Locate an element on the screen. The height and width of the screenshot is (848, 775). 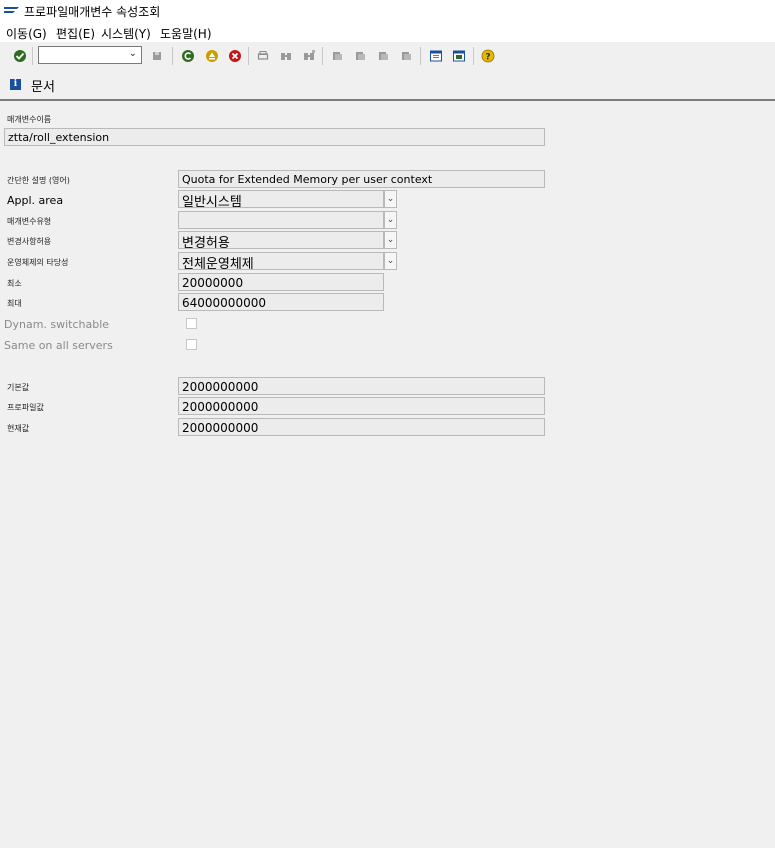
min-field: 20000000 is located at coordinates (281, 282).